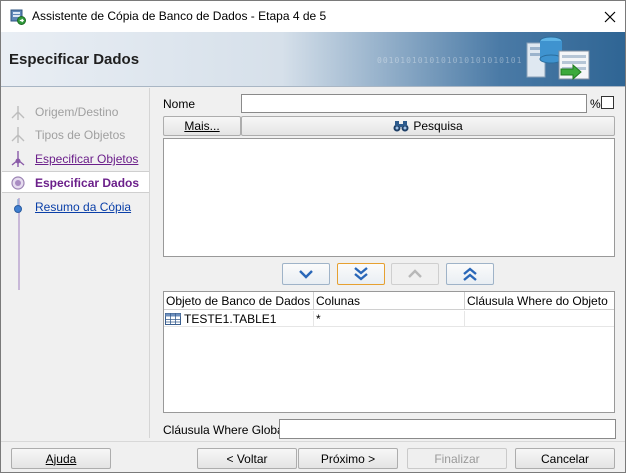  I want to click on table-cell-where, so click(539, 319).